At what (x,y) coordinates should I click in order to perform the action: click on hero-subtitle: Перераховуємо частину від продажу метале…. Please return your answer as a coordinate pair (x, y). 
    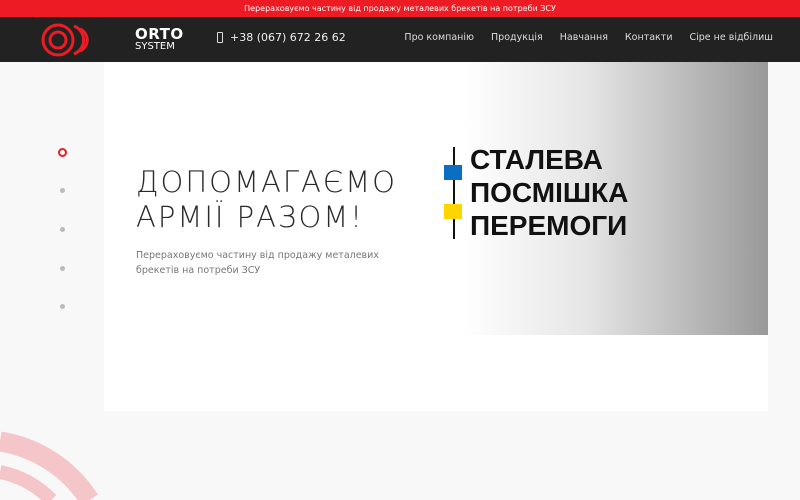
    Looking at the image, I should click on (257, 263).